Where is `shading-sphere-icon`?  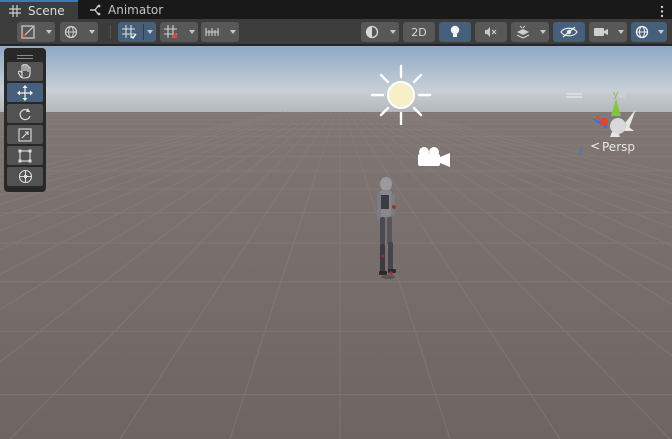
shading-sphere-icon is located at coordinates (372, 32).